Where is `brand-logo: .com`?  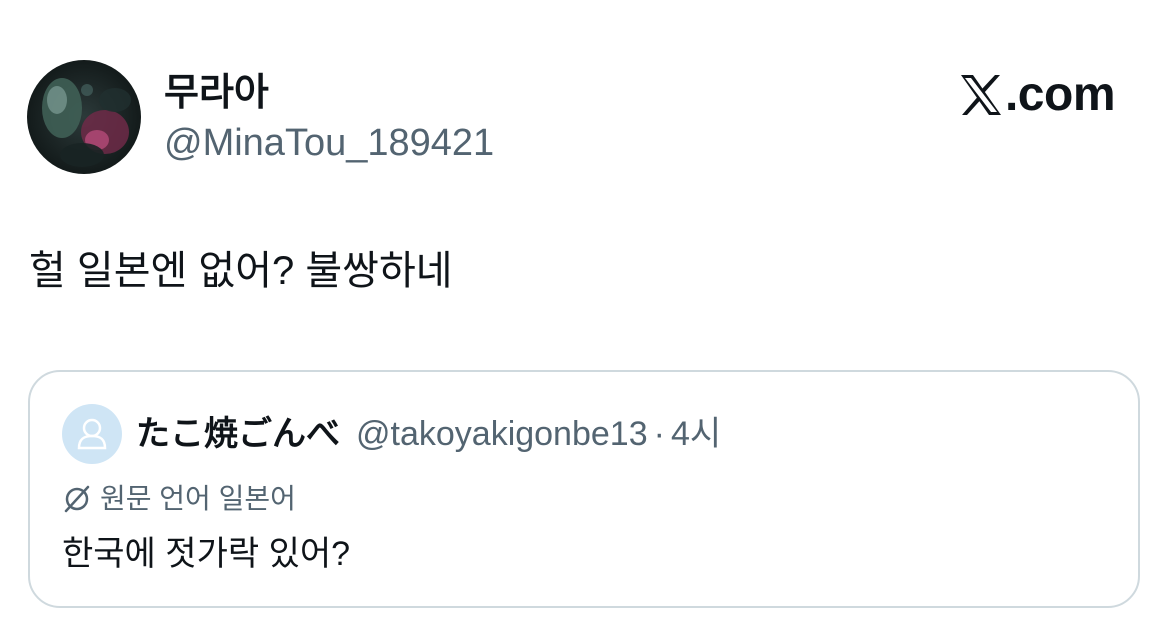
brand-logo: .com is located at coordinates (1037, 95).